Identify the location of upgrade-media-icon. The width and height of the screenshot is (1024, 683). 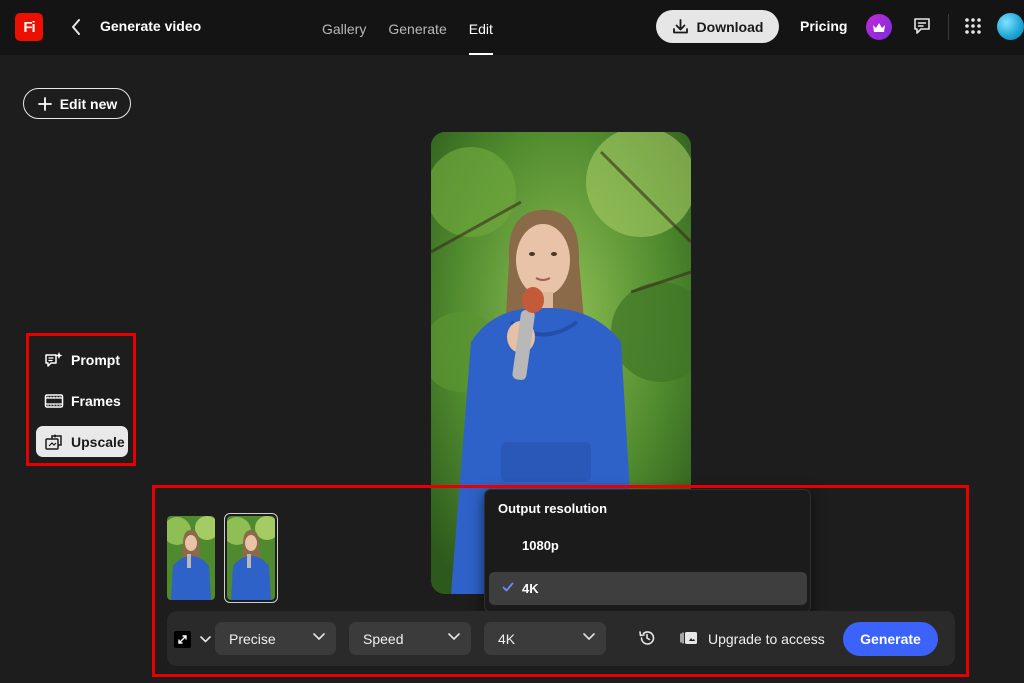
(689, 638).